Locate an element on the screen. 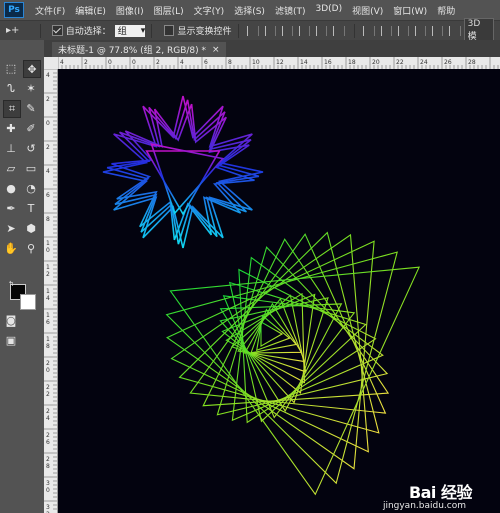 This screenshot has height=513, width=500. eyedropper-tool-icon: ✎ is located at coordinates (31, 108).